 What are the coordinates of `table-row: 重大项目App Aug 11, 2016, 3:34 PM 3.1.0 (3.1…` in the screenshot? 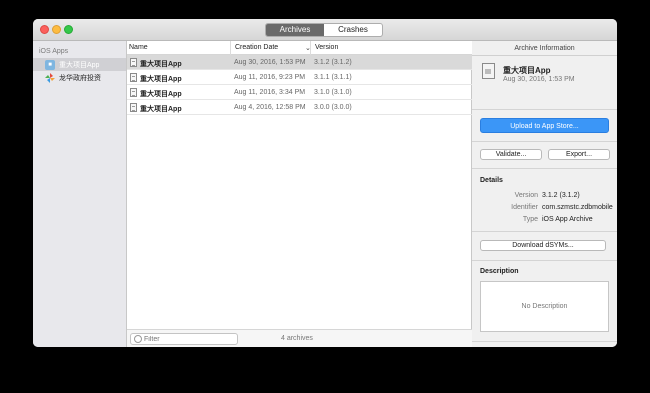 It's located at (299, 92).